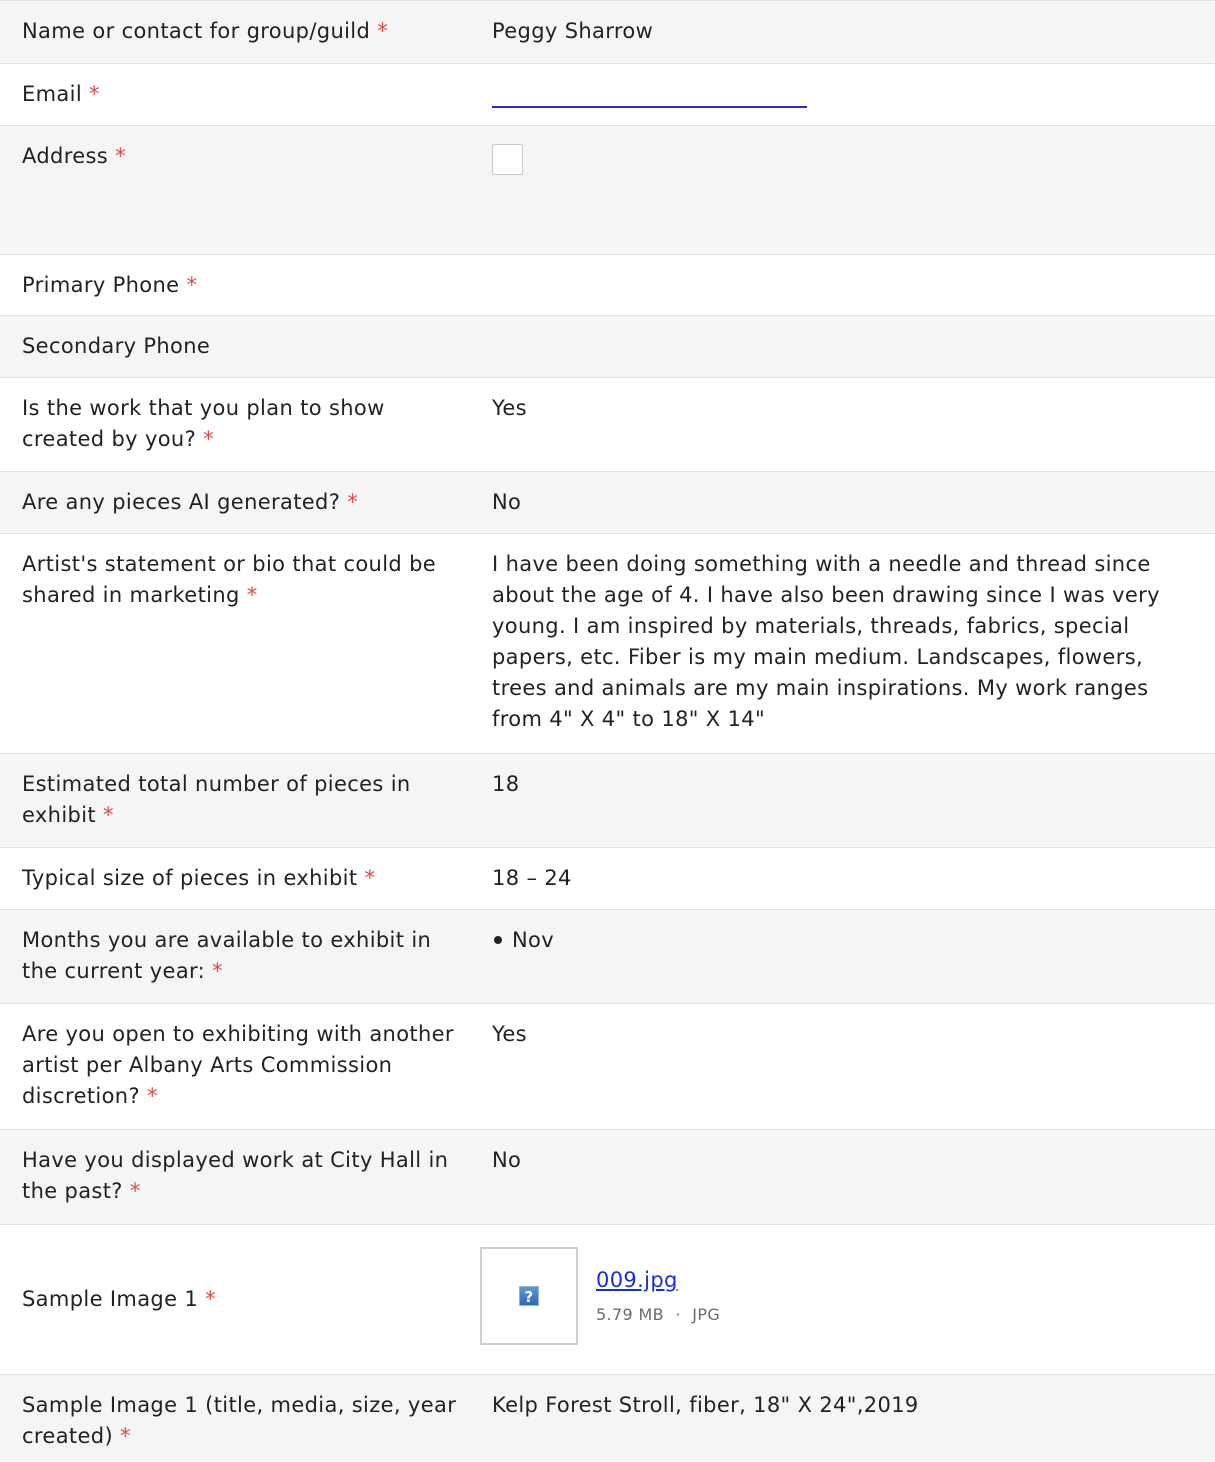  I want to click on field-value-secondary-phone, so click(842, 346).